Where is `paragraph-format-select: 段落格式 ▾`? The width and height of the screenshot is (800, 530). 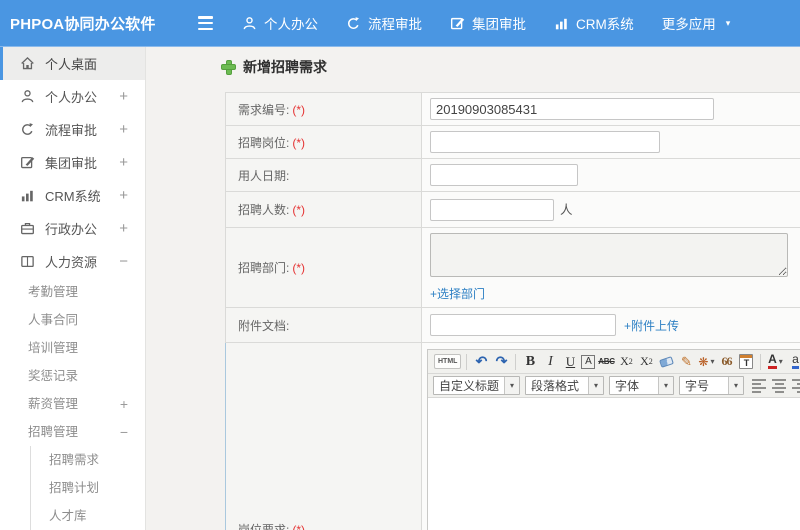 paragraph-format-select: 段落格式 ▾ is located at coordinates (565, 385).